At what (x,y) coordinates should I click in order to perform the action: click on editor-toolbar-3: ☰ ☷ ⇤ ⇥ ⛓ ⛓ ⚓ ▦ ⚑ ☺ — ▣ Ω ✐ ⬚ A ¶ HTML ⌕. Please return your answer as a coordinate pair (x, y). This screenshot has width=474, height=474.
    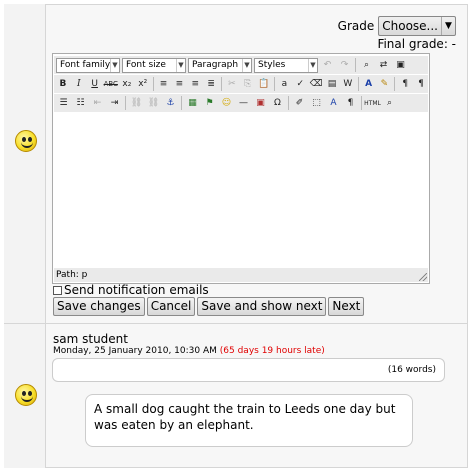
    Looking at the image, I should click on (241, 103).